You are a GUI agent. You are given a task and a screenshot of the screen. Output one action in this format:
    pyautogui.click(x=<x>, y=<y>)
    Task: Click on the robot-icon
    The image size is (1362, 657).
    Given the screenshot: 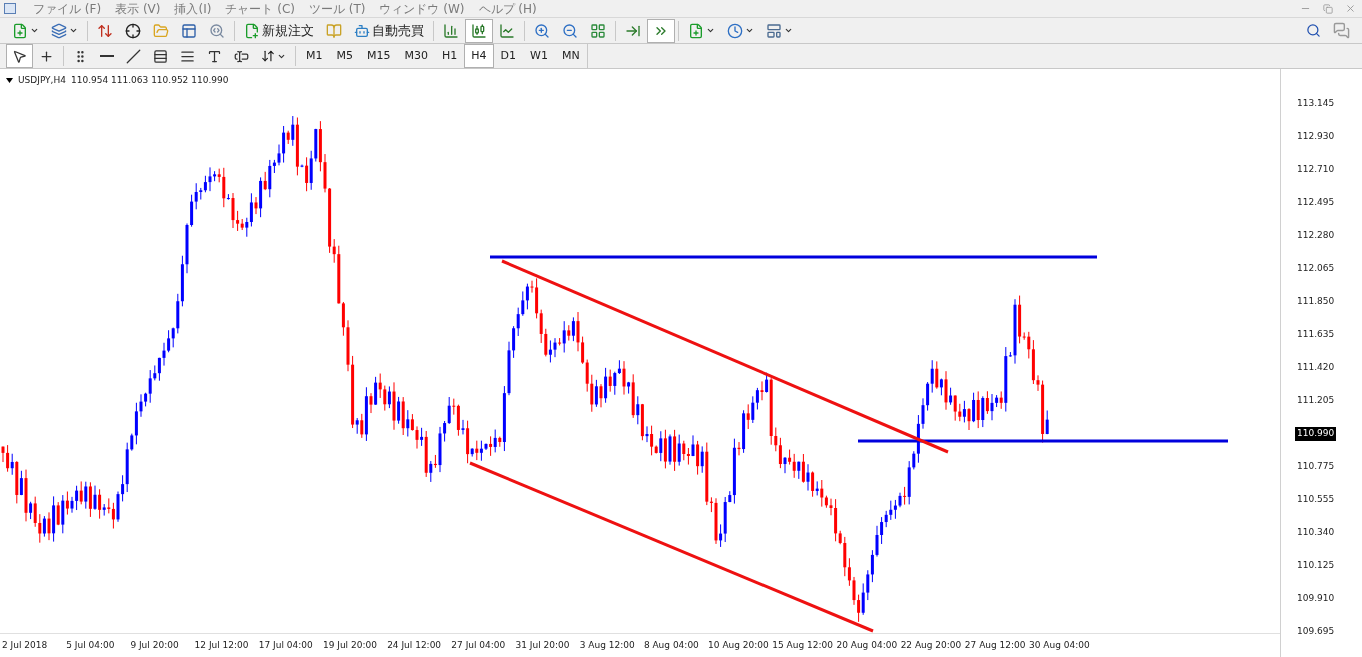 What is the action you would take?
    pyautogui.click(x=362, y=30)
    